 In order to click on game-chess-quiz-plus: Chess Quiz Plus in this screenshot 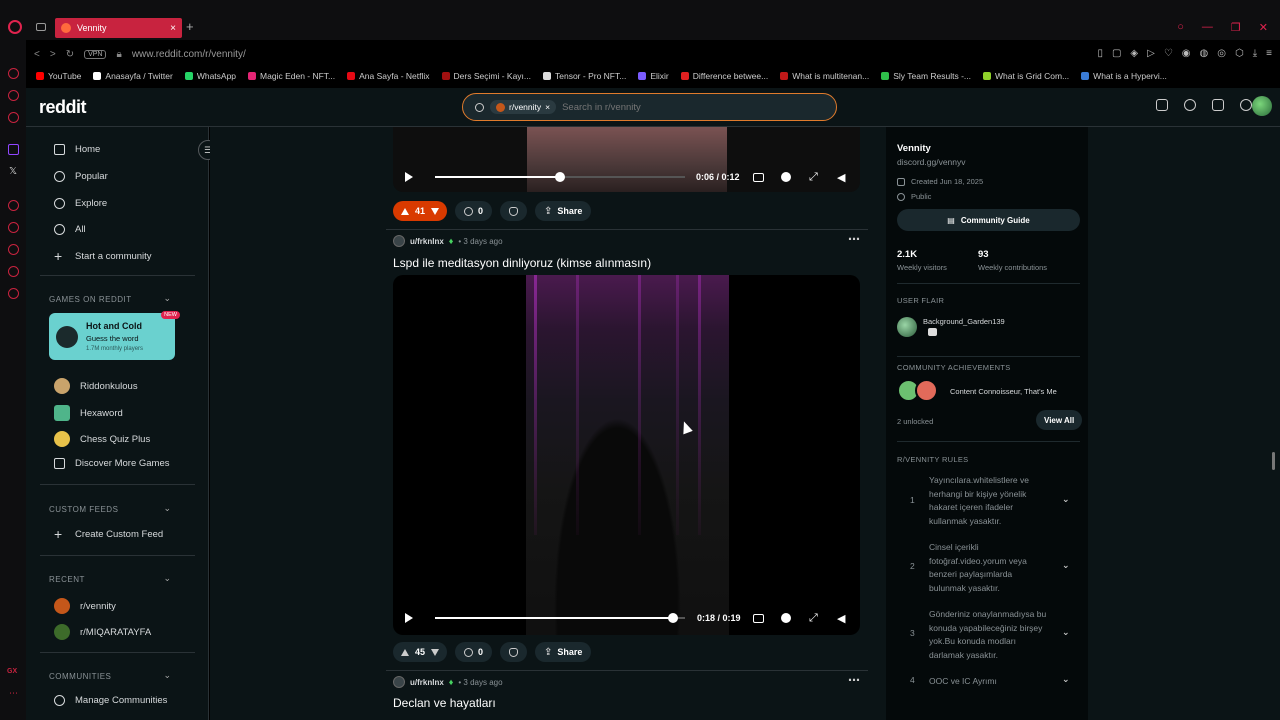, I will do `click(102, 439)`.